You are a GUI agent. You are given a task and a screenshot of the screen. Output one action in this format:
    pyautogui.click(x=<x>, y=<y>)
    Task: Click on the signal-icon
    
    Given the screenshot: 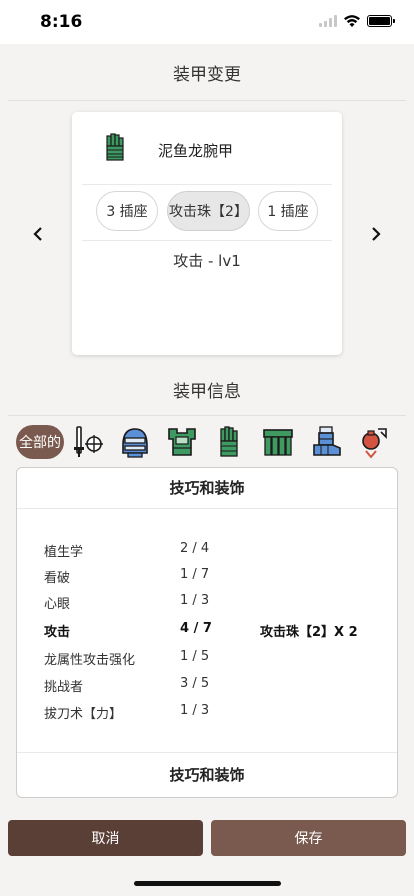 What is the action you would take?
    pyautogui.click(x=328, y=21)
    